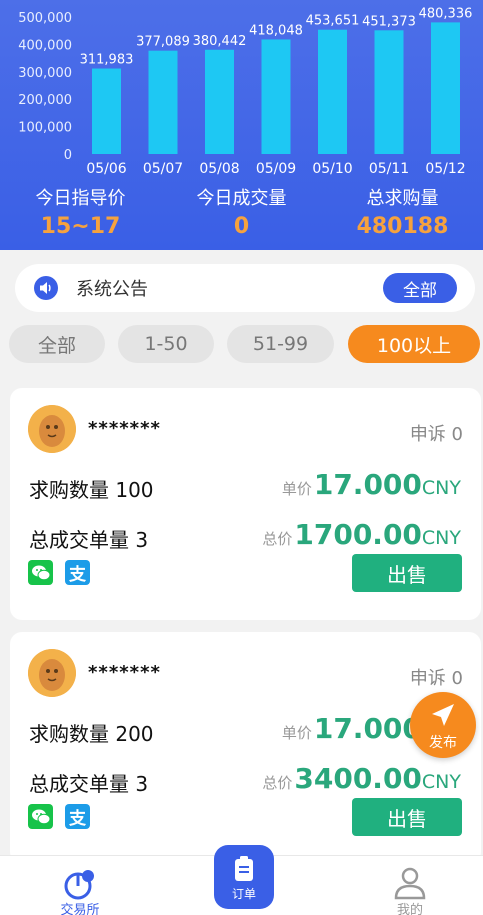 The width and height of the screenshot is (483, 915). What do you see at coordinates (445, 88) in the screenshot?
I see `bar-05/12` at bounding box center [445, 88].